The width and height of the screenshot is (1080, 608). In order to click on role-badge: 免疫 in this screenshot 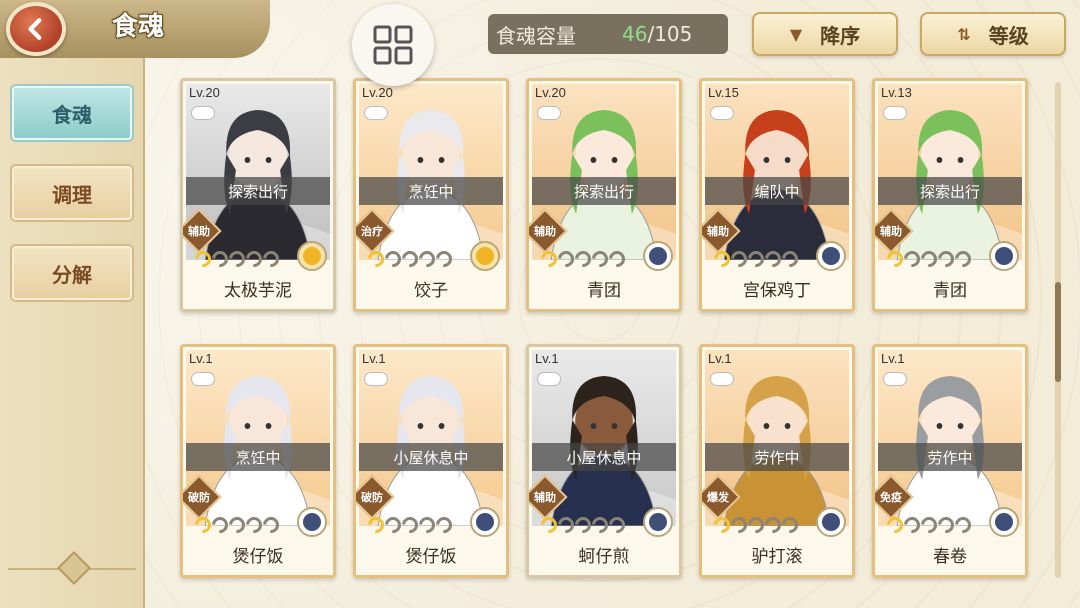, I will do `click(893, 497)`.